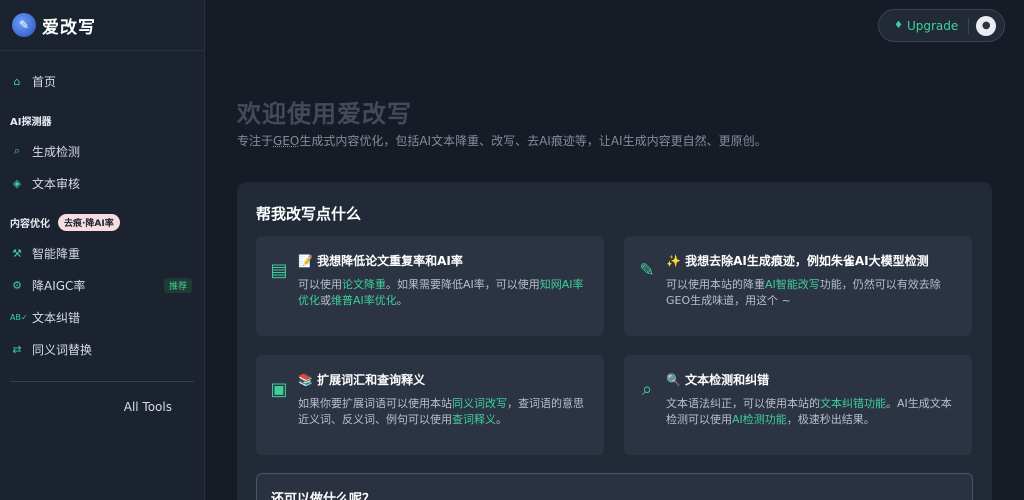 This screenshot has height=500, width=1024. What do you see at coordinates (813, 293) in the screenshot?
I see `card-desc: 可以使用本站的降重AI智能改写功能，仍然可以有效去除GEO生成味道，用这个 ~` at bounding box center [813, 293].